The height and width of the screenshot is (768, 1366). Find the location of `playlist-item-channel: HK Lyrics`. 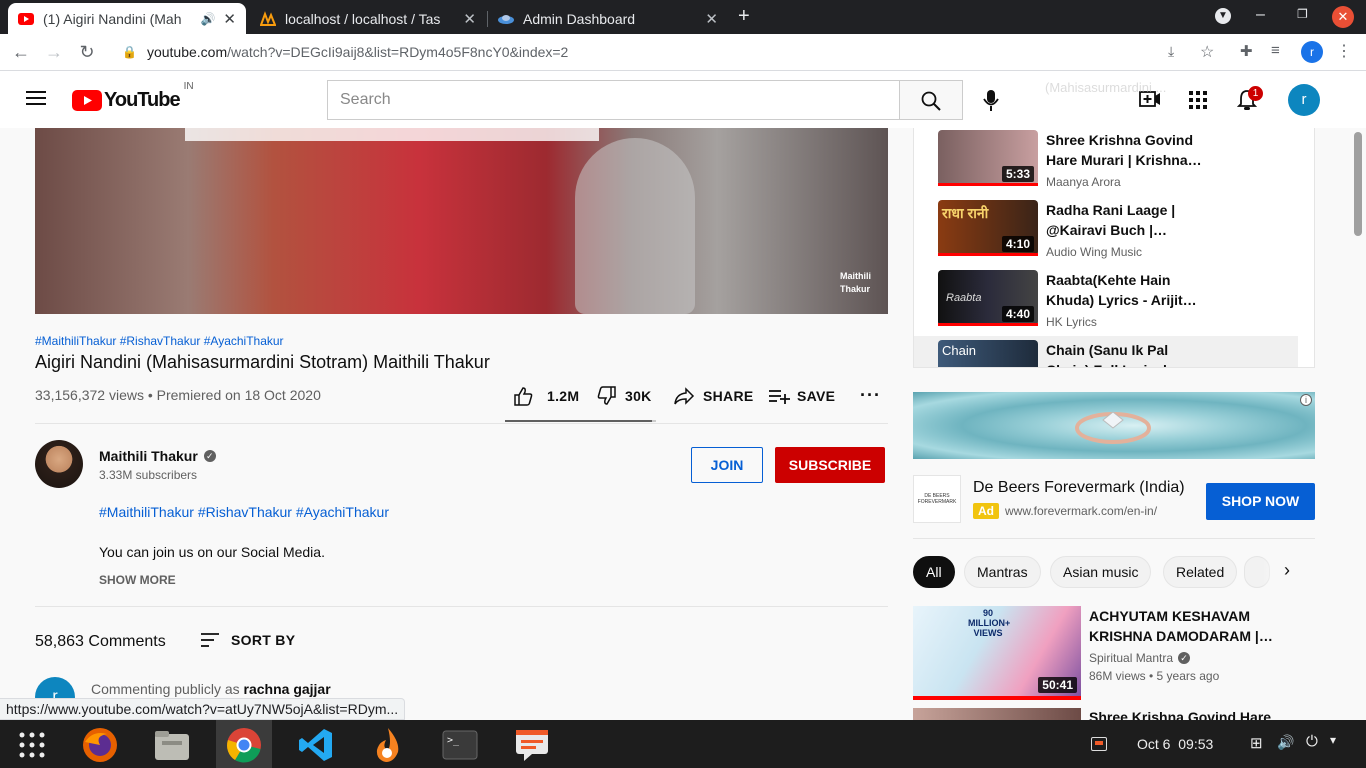

playlist-item-channel: HK Lyrics is located at coordinates (1071, 322).